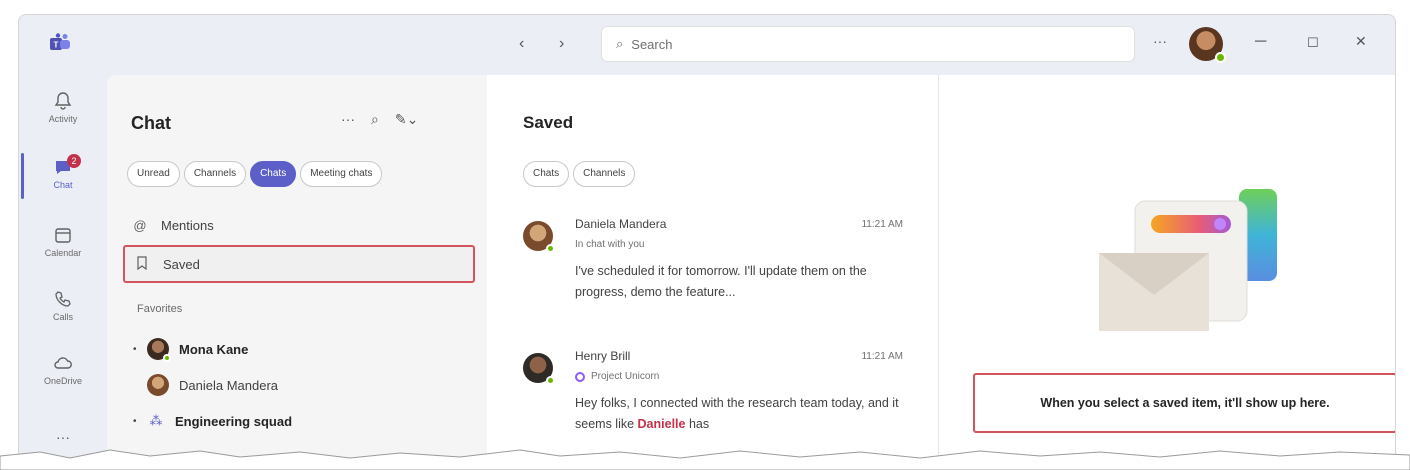  What do you see at coordinates (1361, 41) in the screenshot?
I see `close-button: ✕` at bounding box center [1361, 41].